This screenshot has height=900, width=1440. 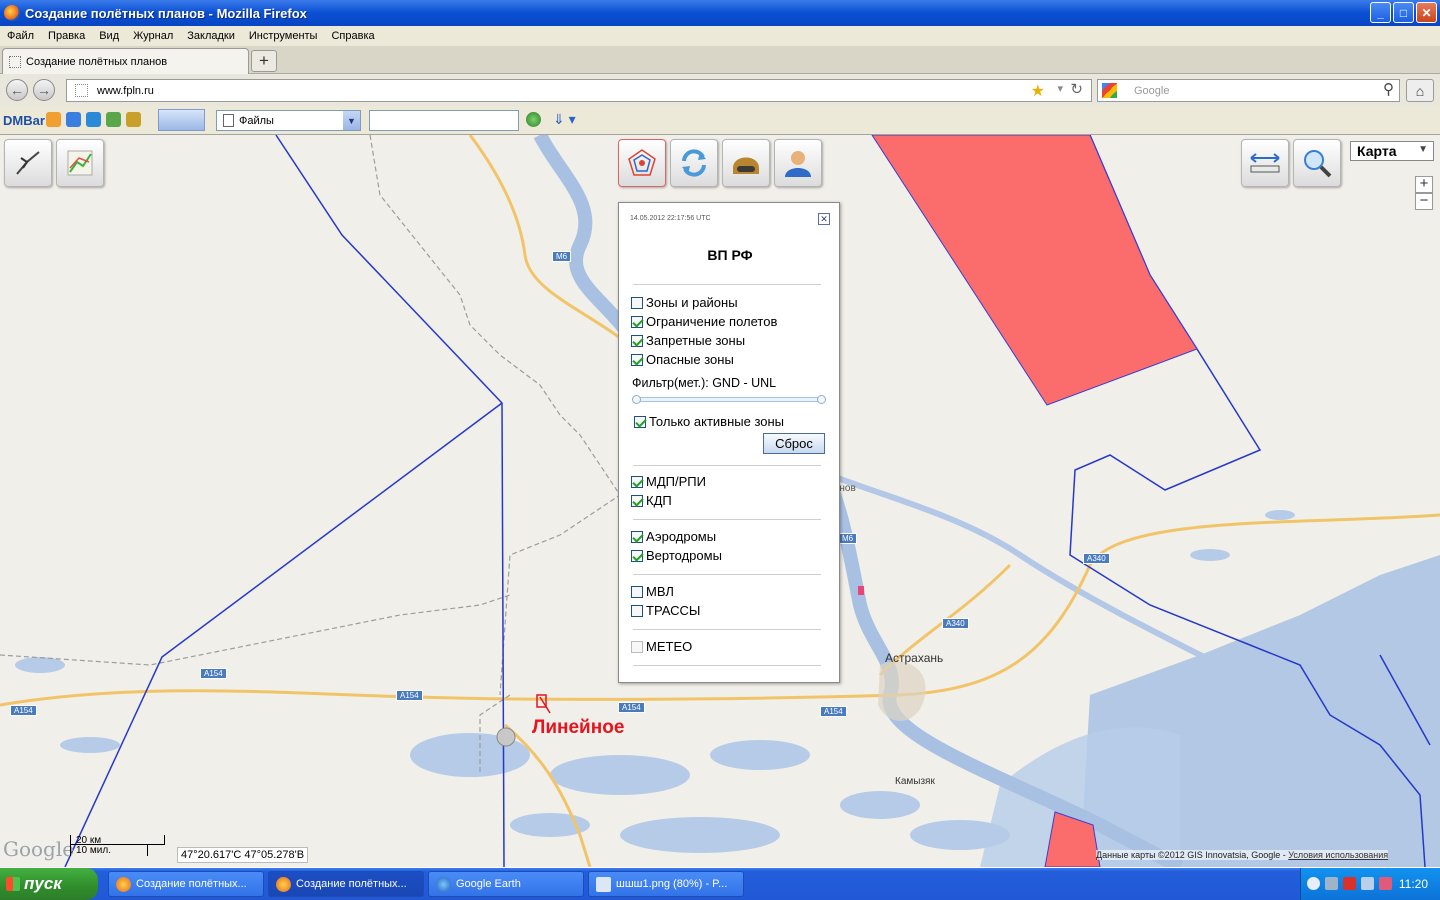 What do you see at coordinates (798, 163) in the screenshot?
I see `user-profile-button` at bounding box center [798, 163].